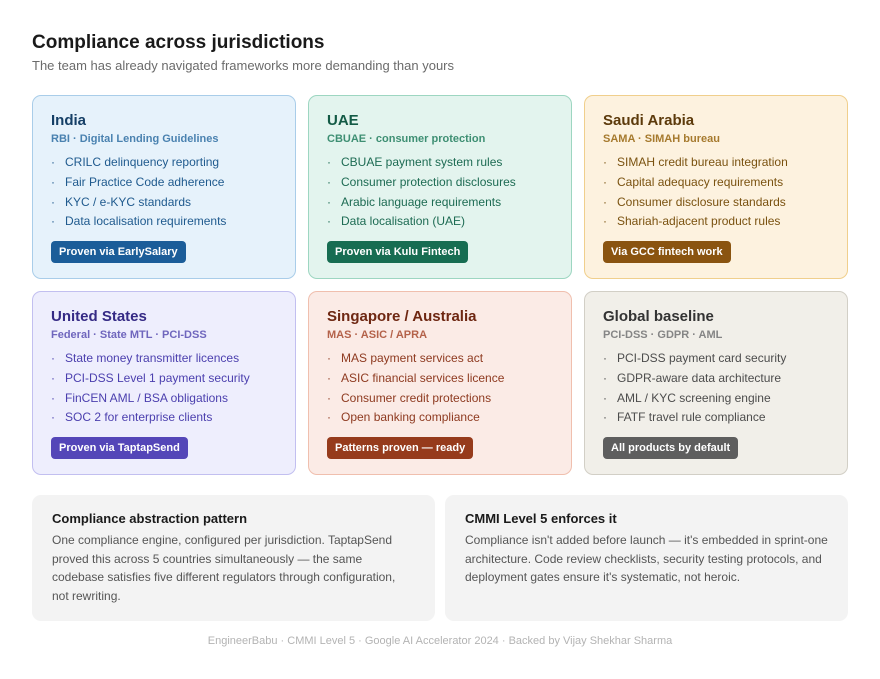 The image size is (880, 679). I want to click on list-item: · AML / KYC screening engine, so click(716, 399).